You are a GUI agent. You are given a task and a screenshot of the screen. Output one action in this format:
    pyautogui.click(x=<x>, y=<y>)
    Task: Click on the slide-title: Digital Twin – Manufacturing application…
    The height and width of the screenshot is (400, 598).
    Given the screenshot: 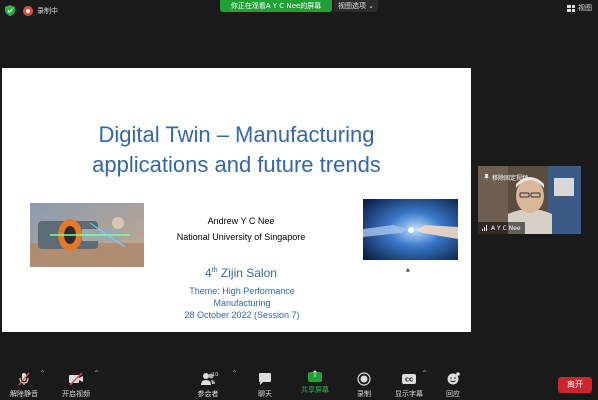 What is the action you would take?
    pyautogui.click(x=236, y=150)
    